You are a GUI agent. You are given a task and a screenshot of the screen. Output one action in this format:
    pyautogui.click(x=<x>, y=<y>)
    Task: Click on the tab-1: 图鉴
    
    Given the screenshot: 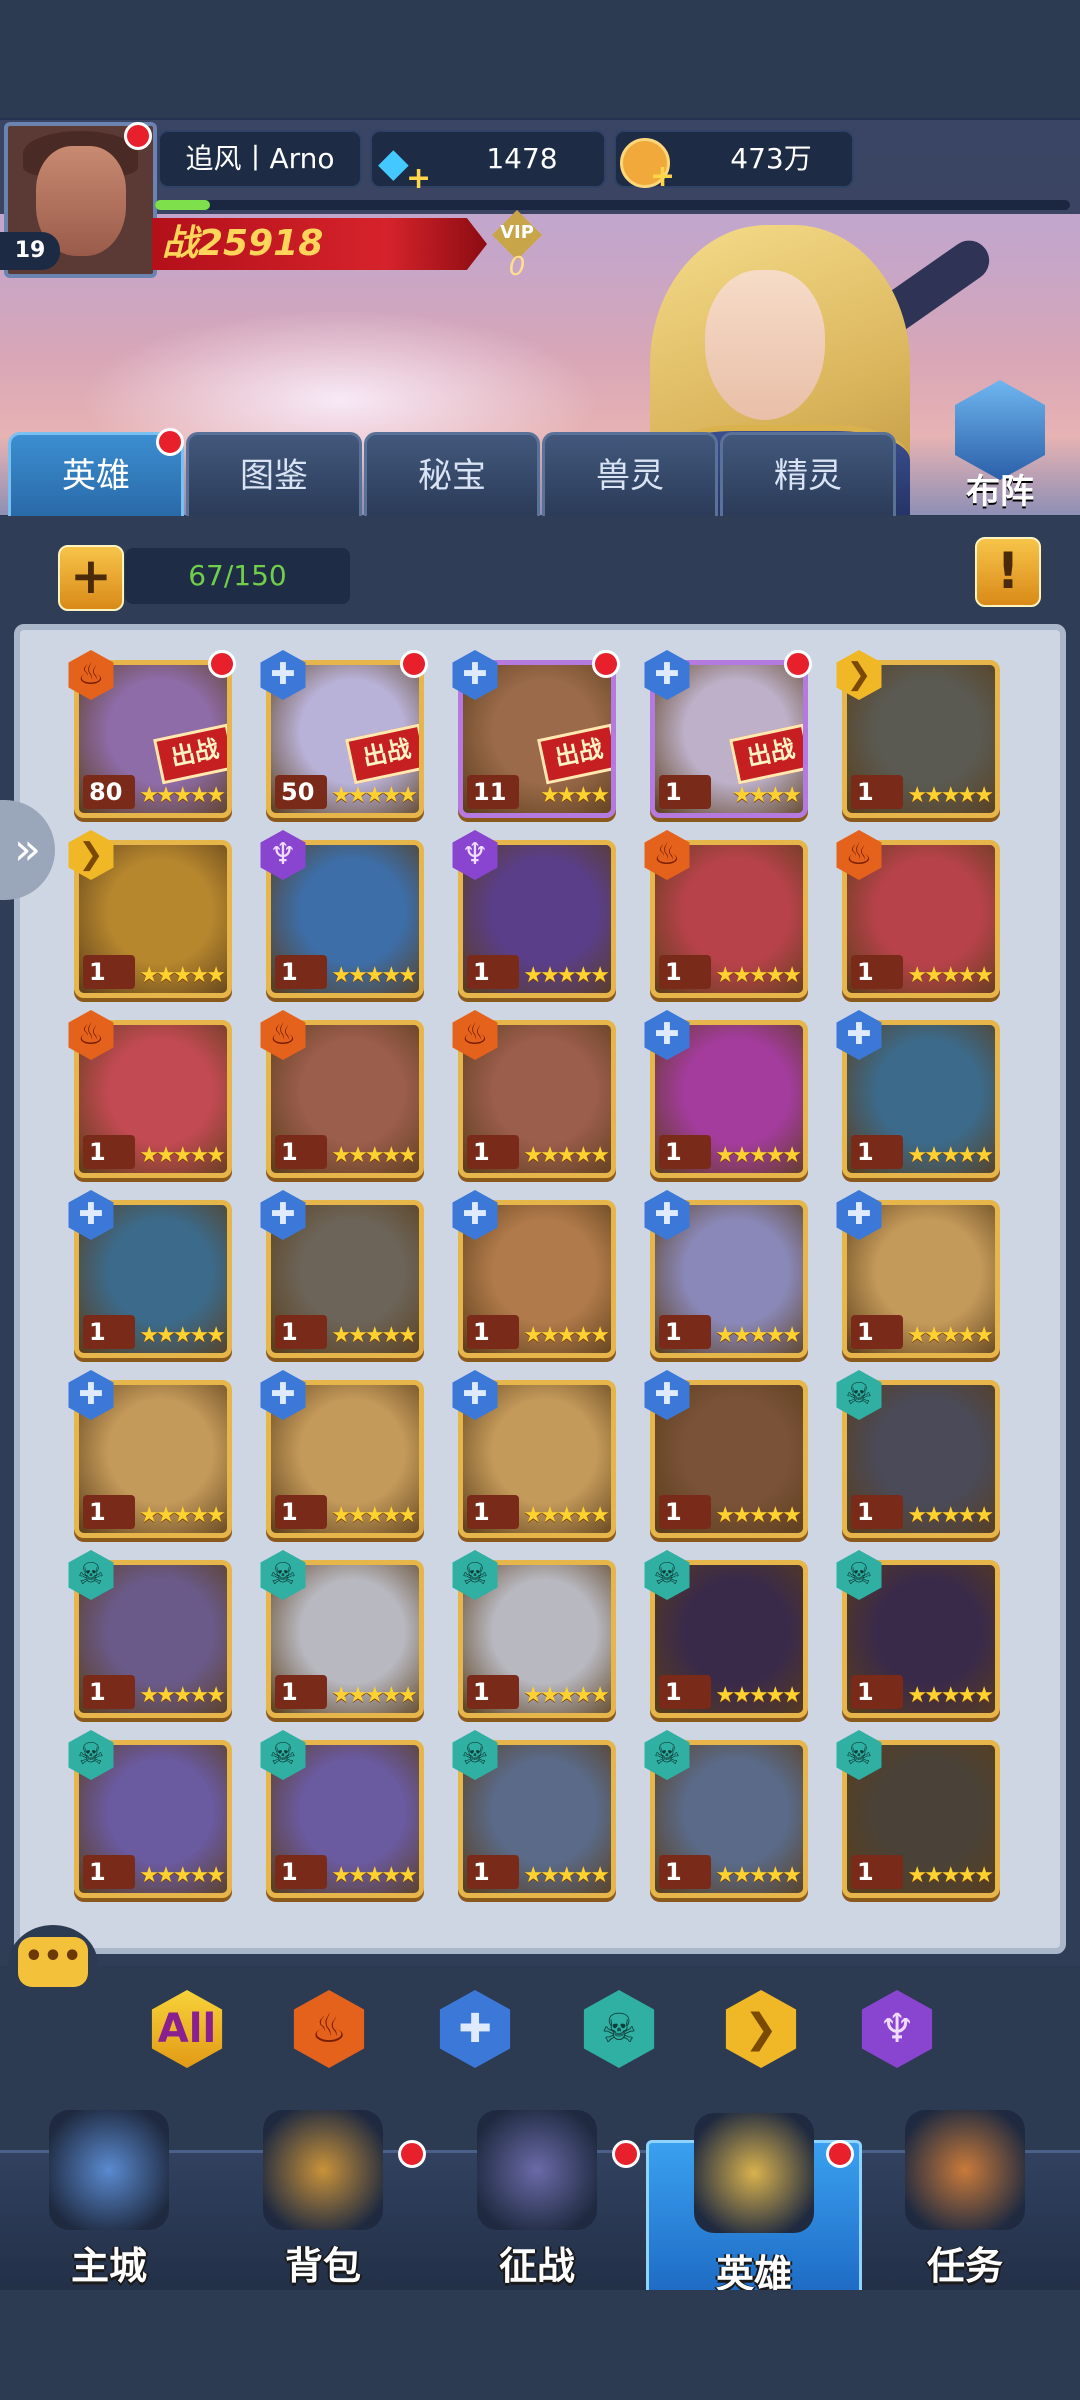 What is the action you would take?
    pyautogui.click(x=274, y=474)
    